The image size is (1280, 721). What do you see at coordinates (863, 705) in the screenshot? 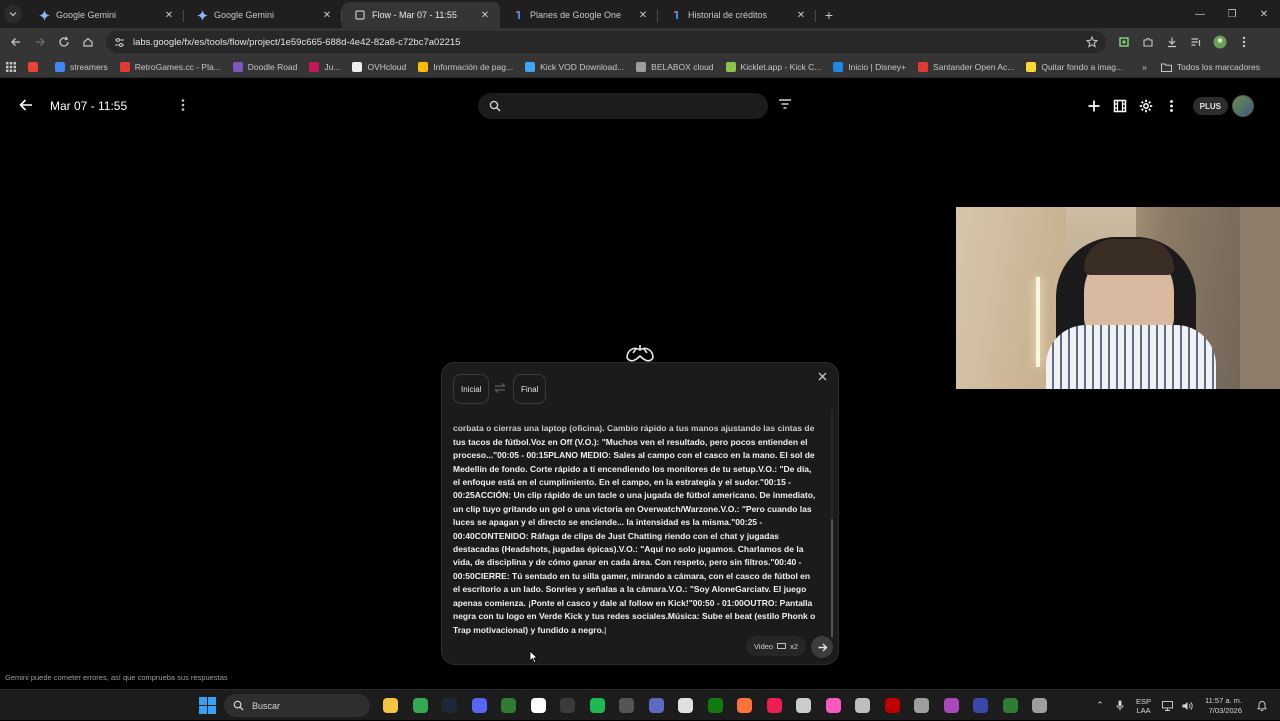
I see `c-app` at bounding box center [863, 705].